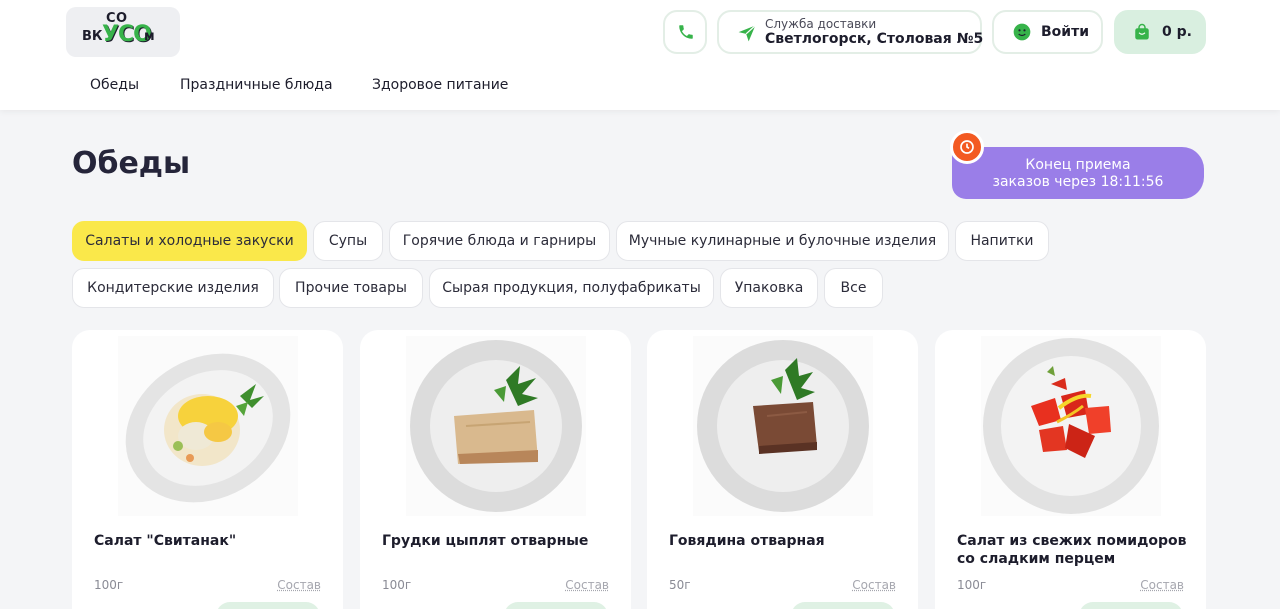  Describe the element at coordinates (853, 288) in the screenshot. I see `category-chip-all: Все` at that location.